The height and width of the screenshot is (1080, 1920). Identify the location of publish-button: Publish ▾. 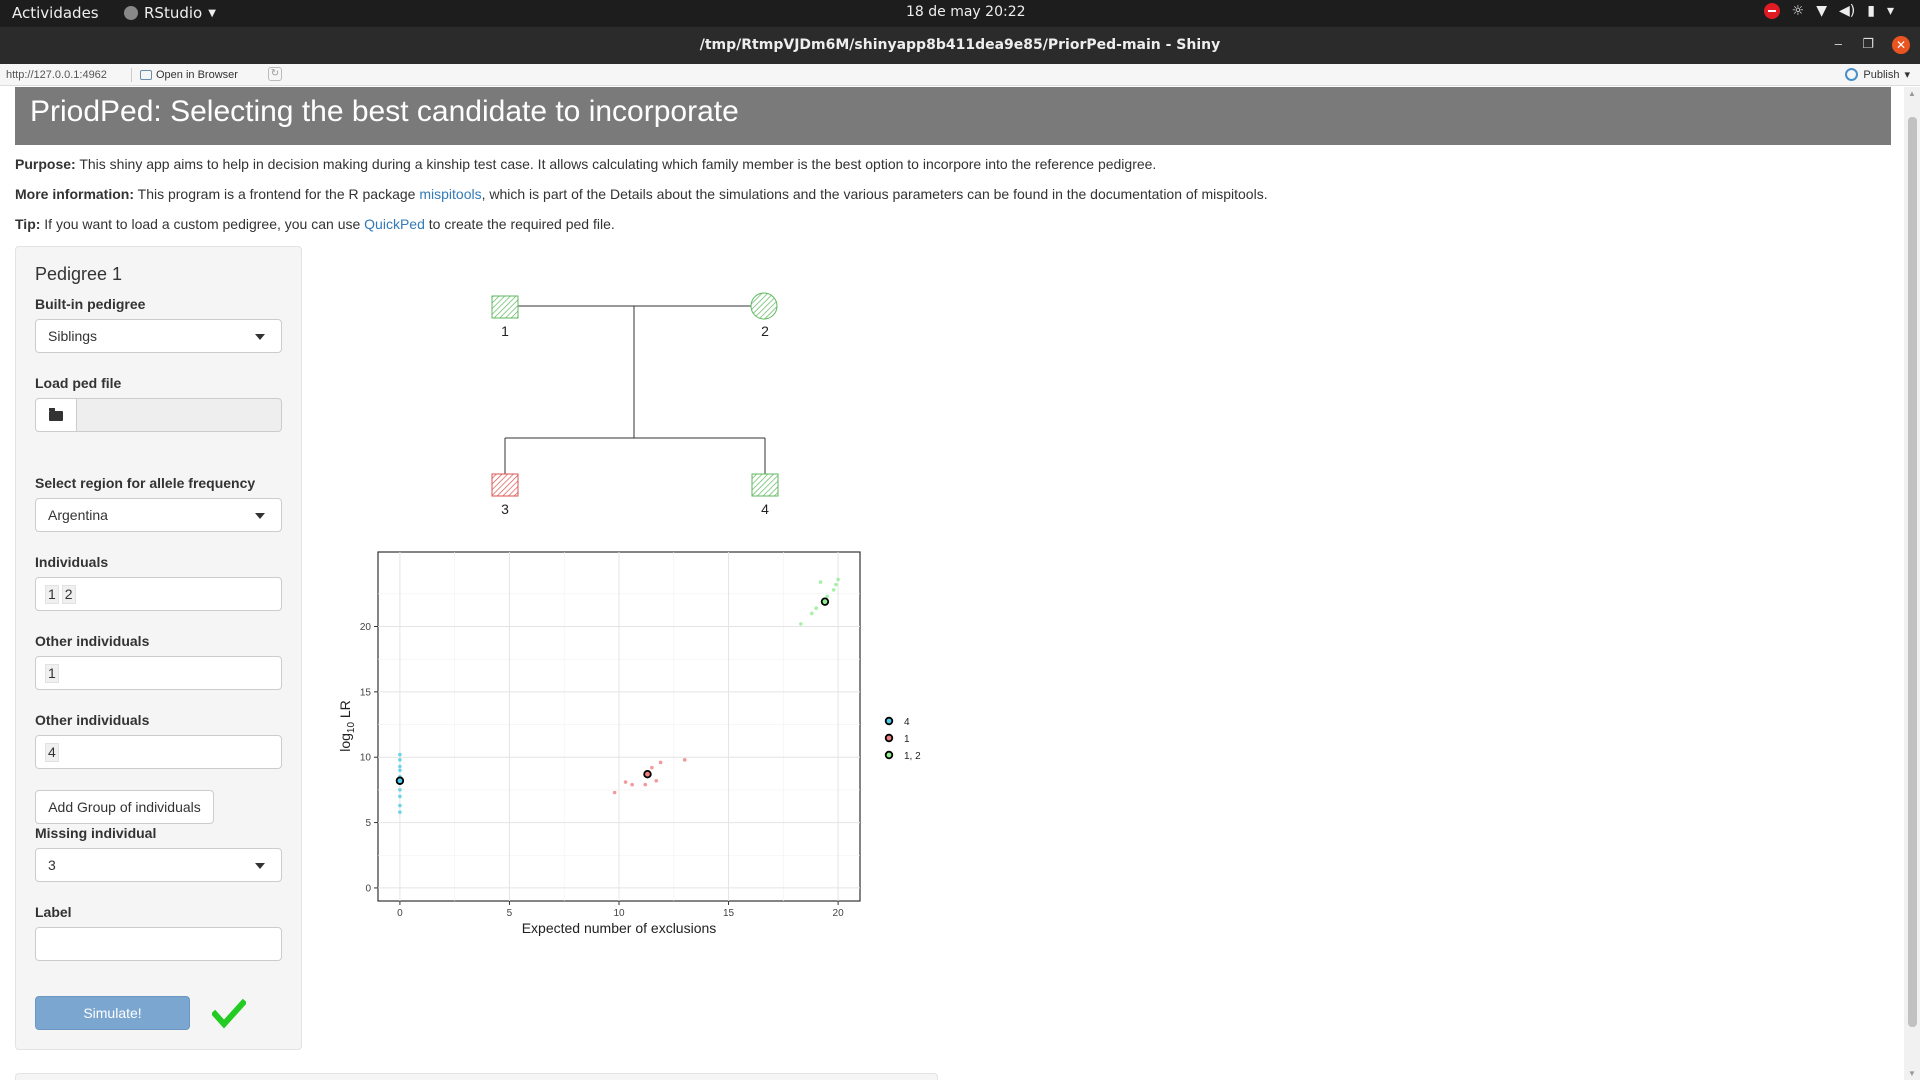
(1877, 74).